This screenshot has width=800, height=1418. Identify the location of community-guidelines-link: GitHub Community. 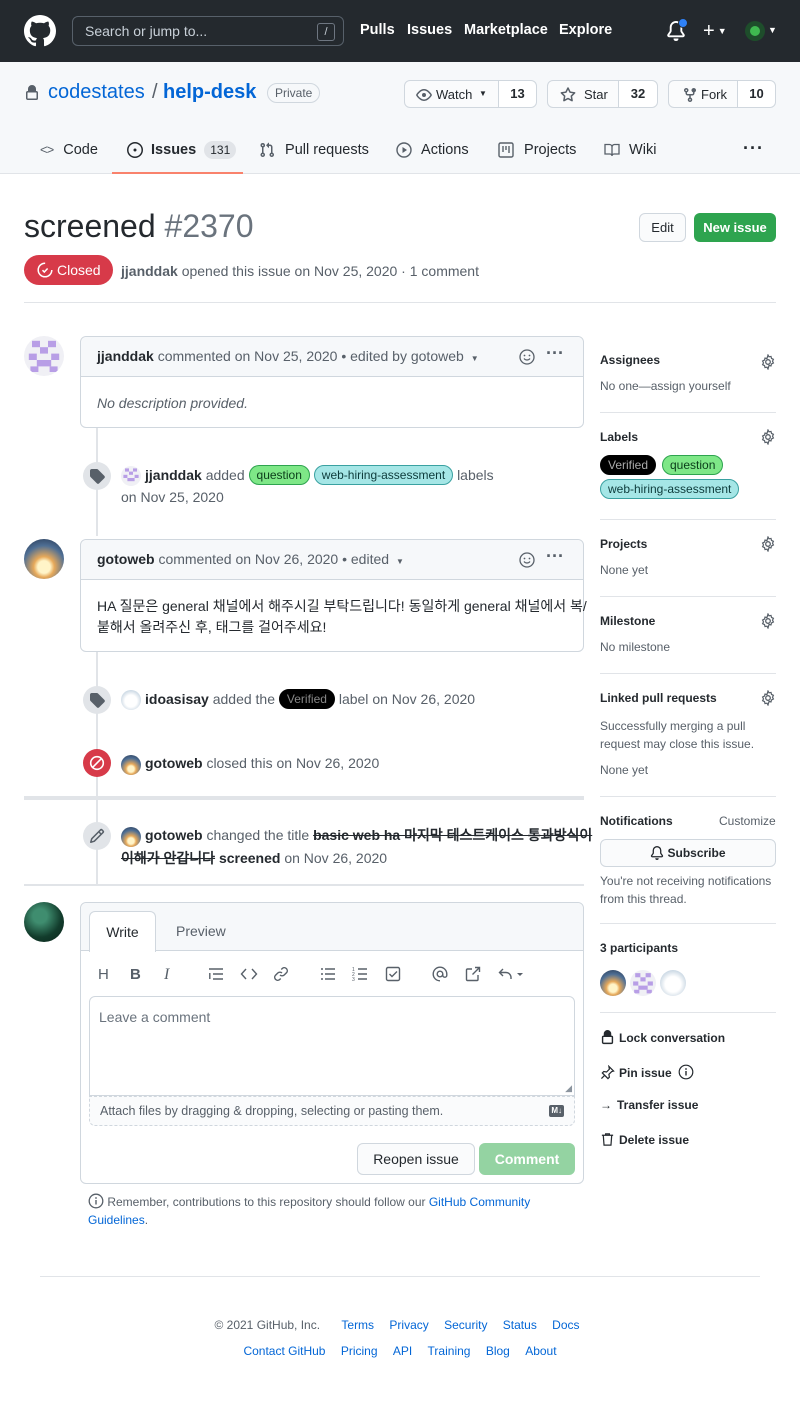
(479, 1202).